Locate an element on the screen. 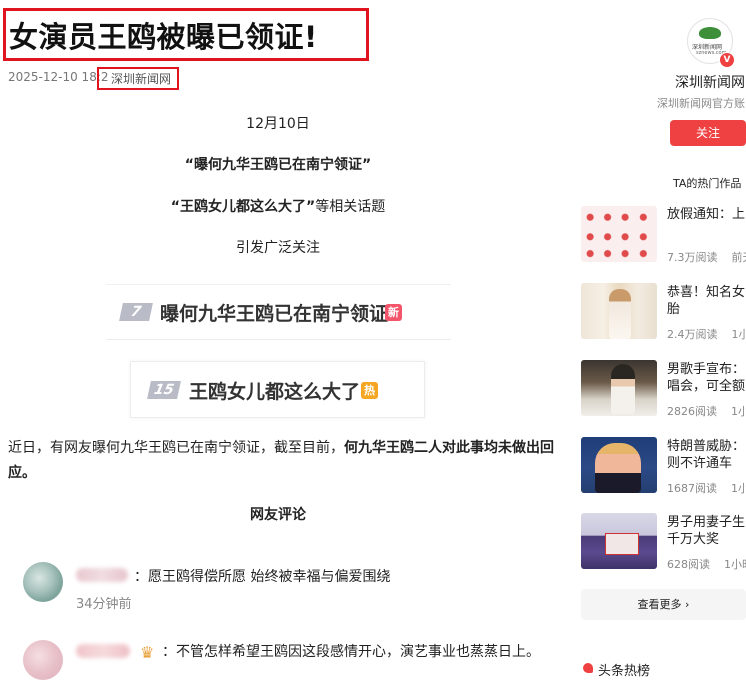 This screenshot has height=680, width=746. item-title: 特朗普威胁： 则不许通车 is located at coordinates (706, 455).